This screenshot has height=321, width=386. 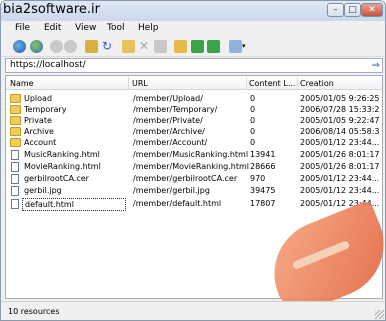 What do you see at coordinates (193, 29) in the screenshot?
I see `menu-bar: File Edit View Tool Help` at bounding box center [193, 29].